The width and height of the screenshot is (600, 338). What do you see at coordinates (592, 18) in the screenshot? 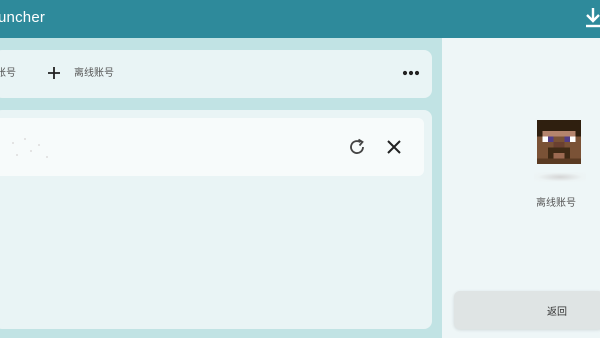
I see `download-icon` at bounding box center [592, 18].